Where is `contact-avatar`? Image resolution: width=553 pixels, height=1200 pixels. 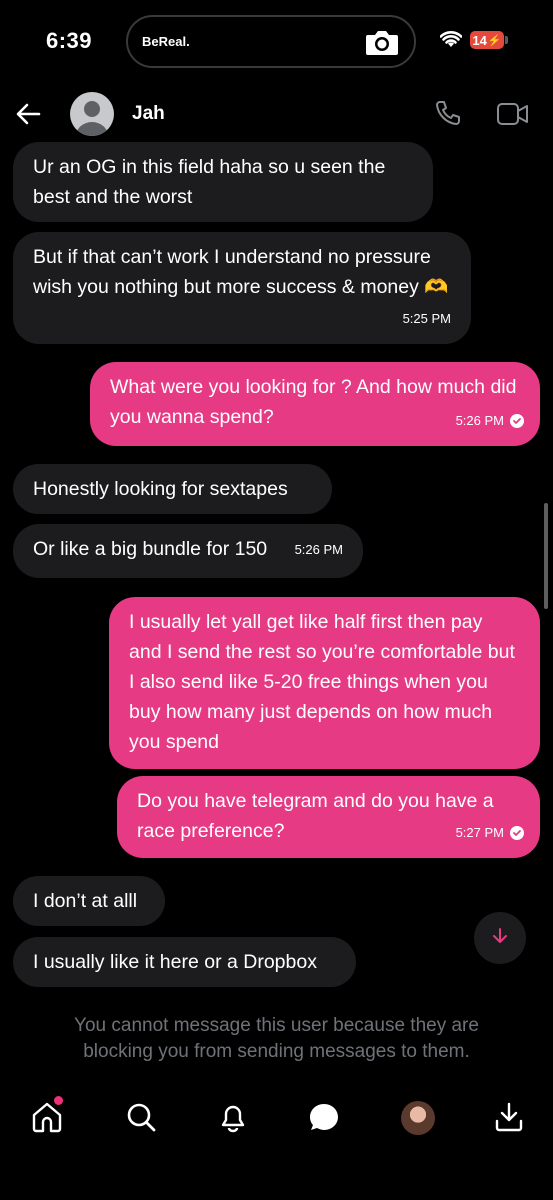 contact-avatar is located at coordinates (92, 114).